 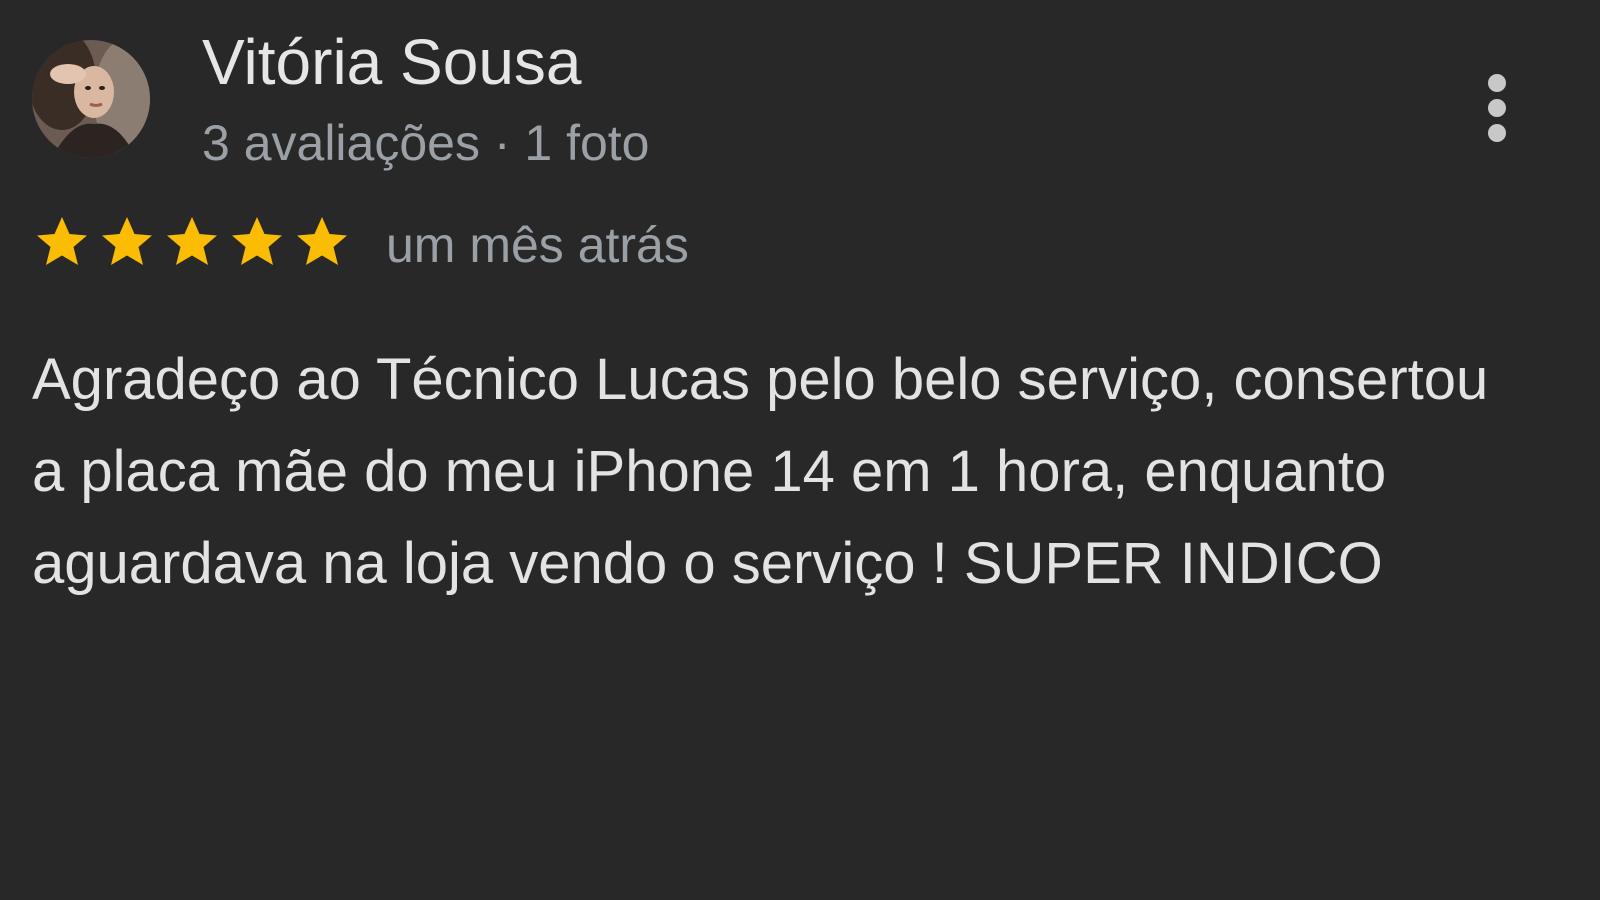 I want to click on more-options-button, so click(x=1500, y=108).